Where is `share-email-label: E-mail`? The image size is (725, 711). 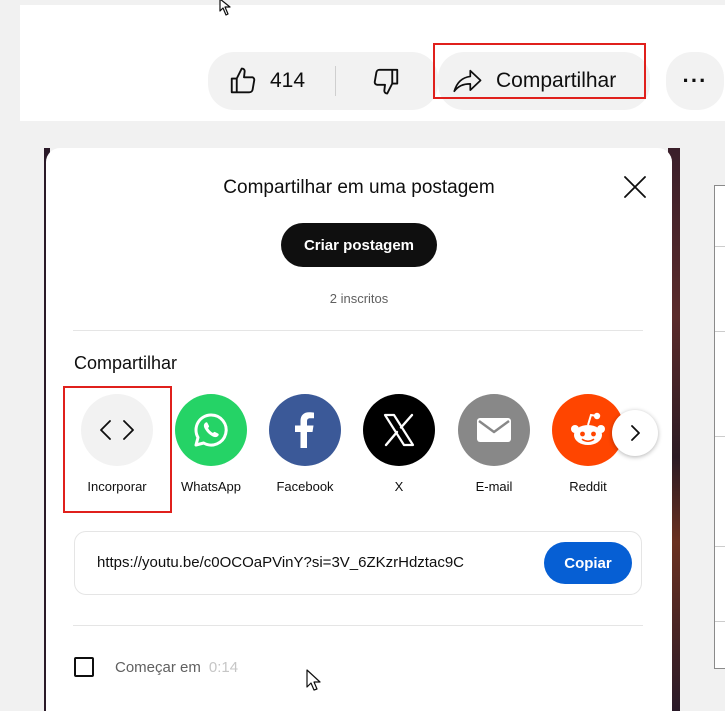
share-email-label: E-mail is located at coordinates (494, 486).